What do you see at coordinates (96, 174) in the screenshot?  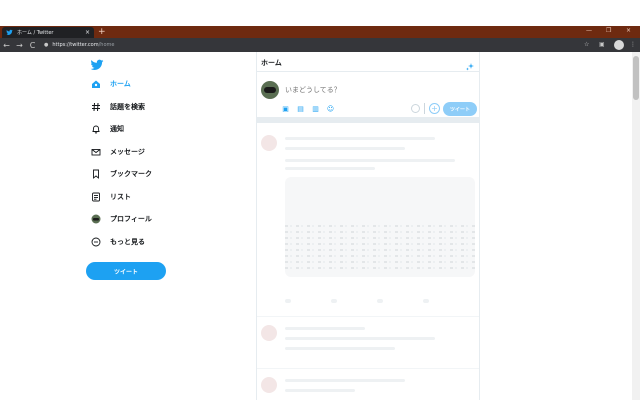 I see `bookmark-icon` at bounding box center [96, 174].